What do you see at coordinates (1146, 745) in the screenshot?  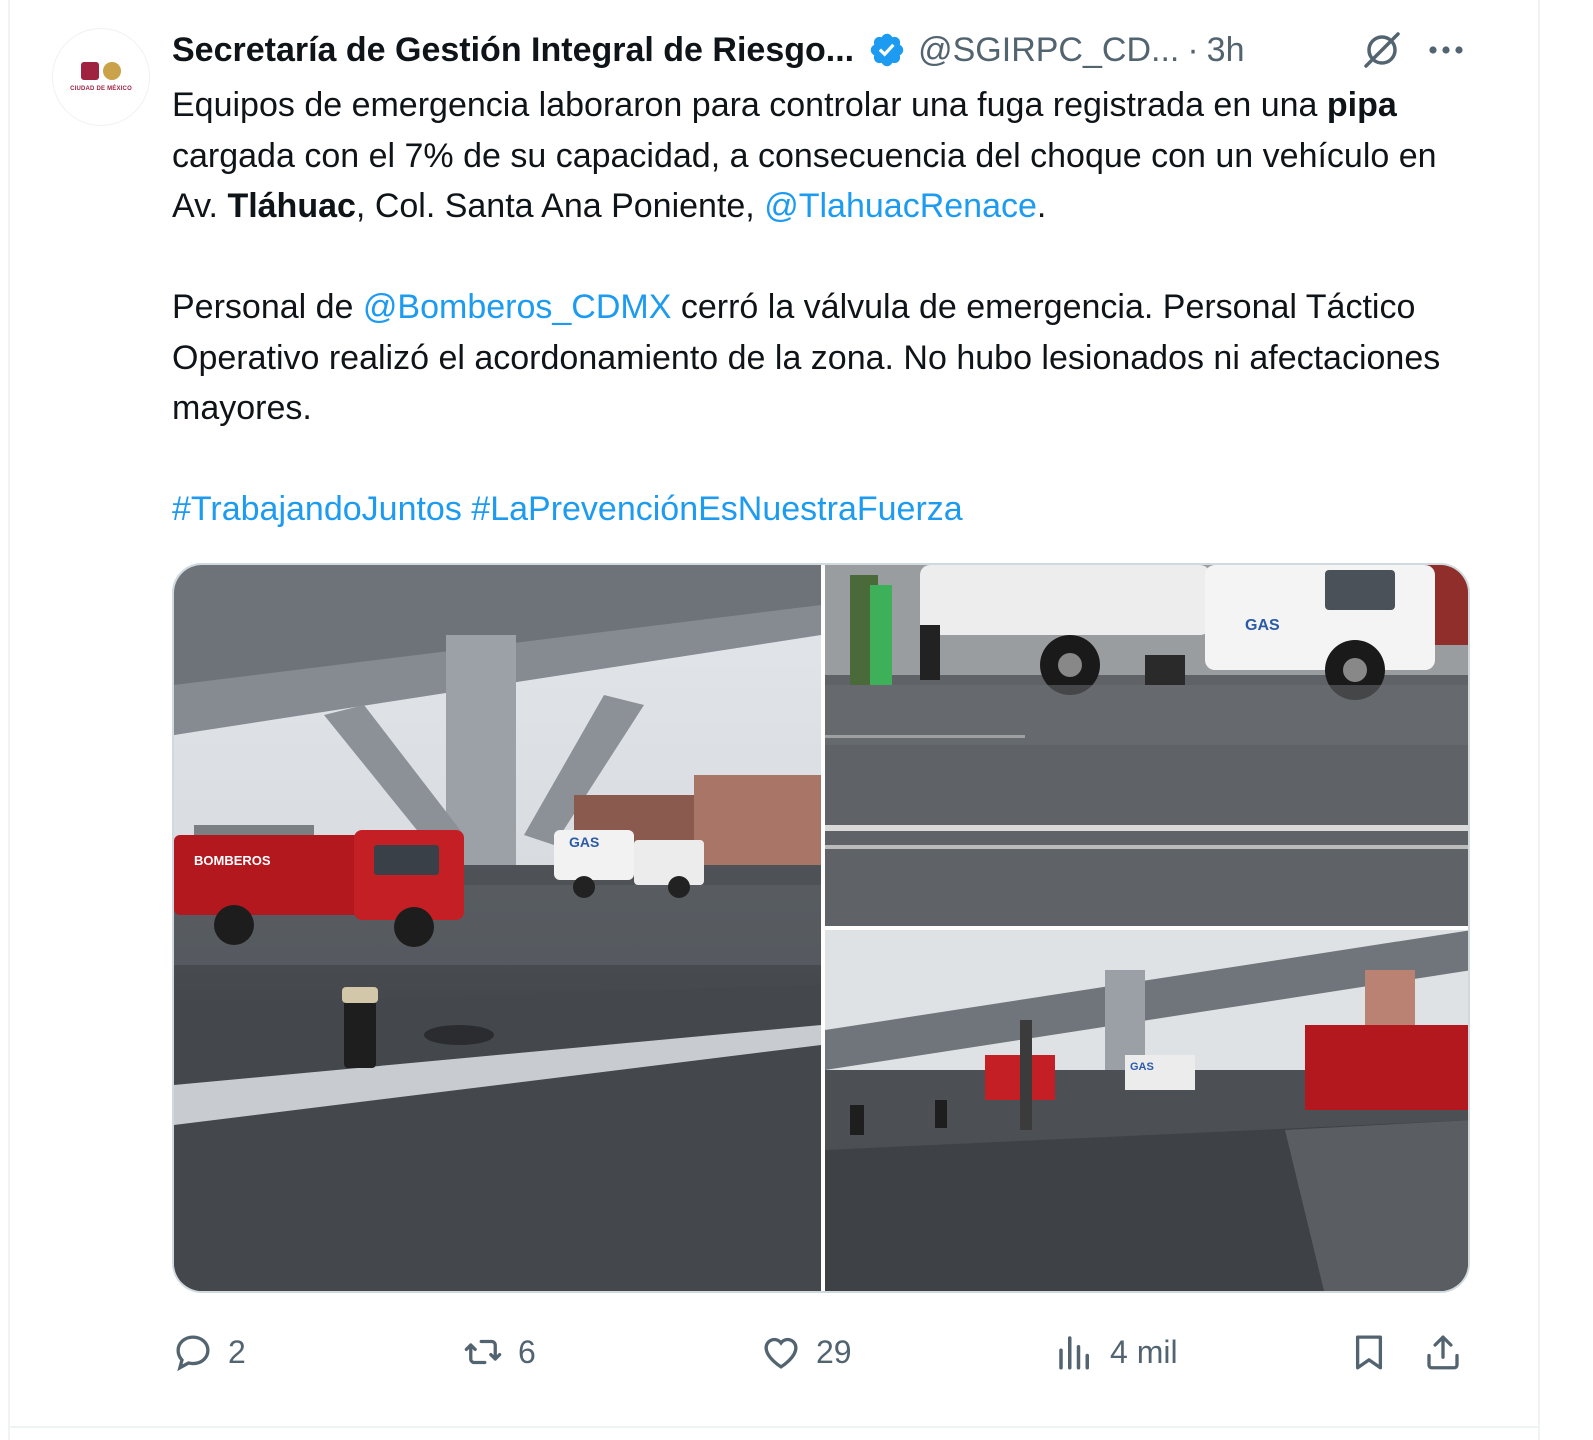 I see `photo-gas-truck-wet-road: GAS` at bounding box center [1146, 745].